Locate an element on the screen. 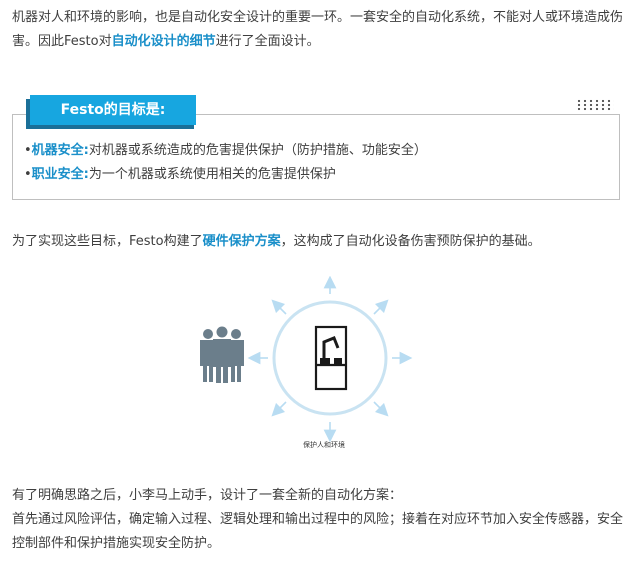  intro-highlight: 自动化设计的细节 is located at coordinates (163, 41).